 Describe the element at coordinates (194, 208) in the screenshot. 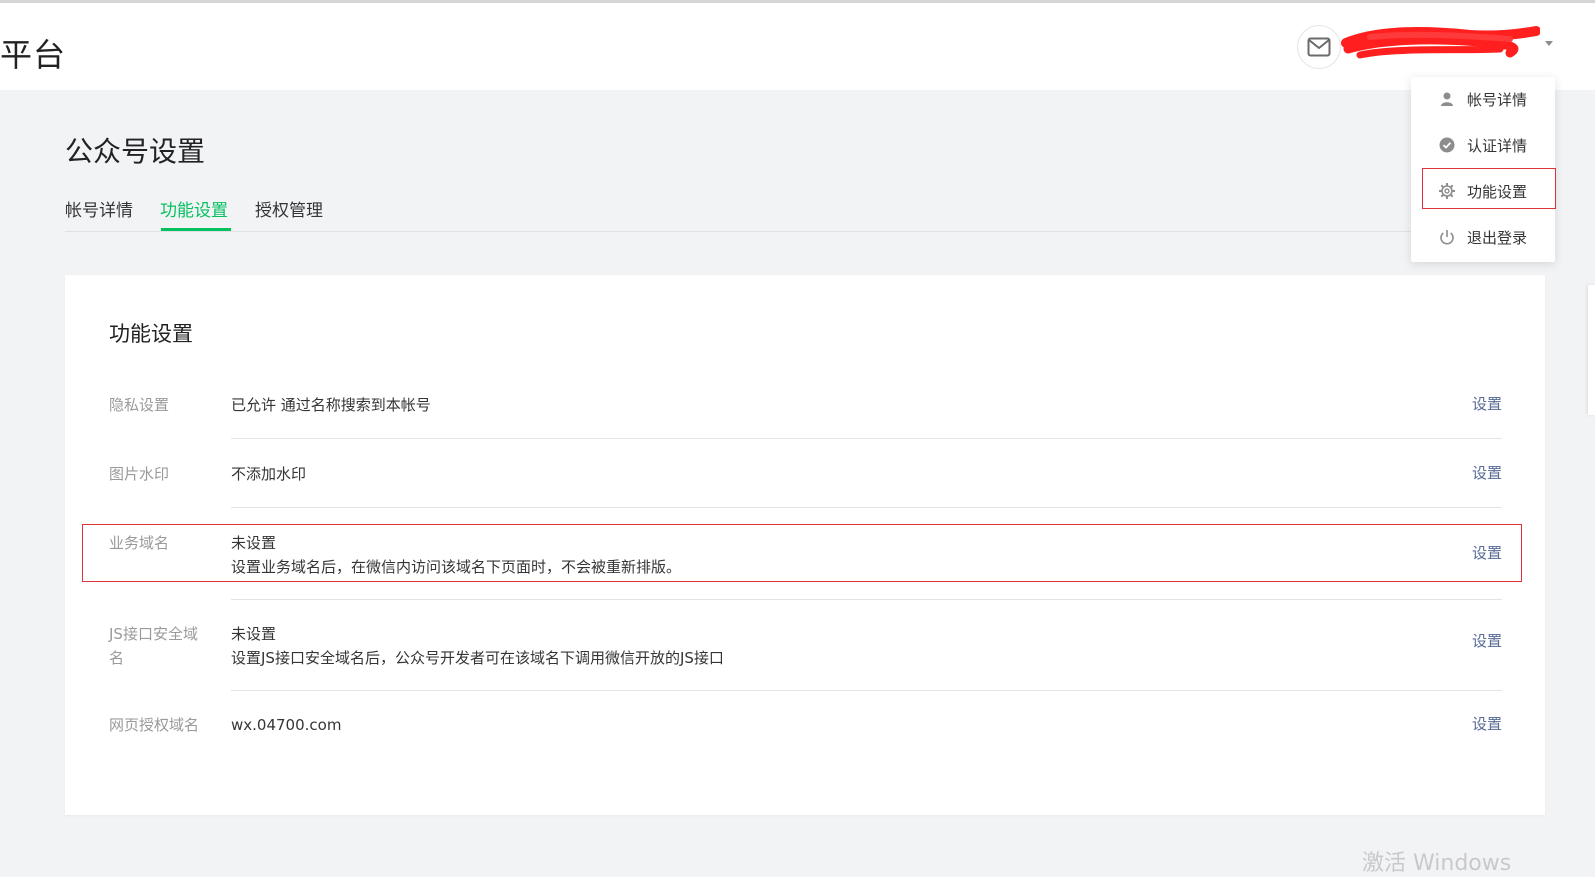

I see `tab-feature-settings: 功能设置` at that location.